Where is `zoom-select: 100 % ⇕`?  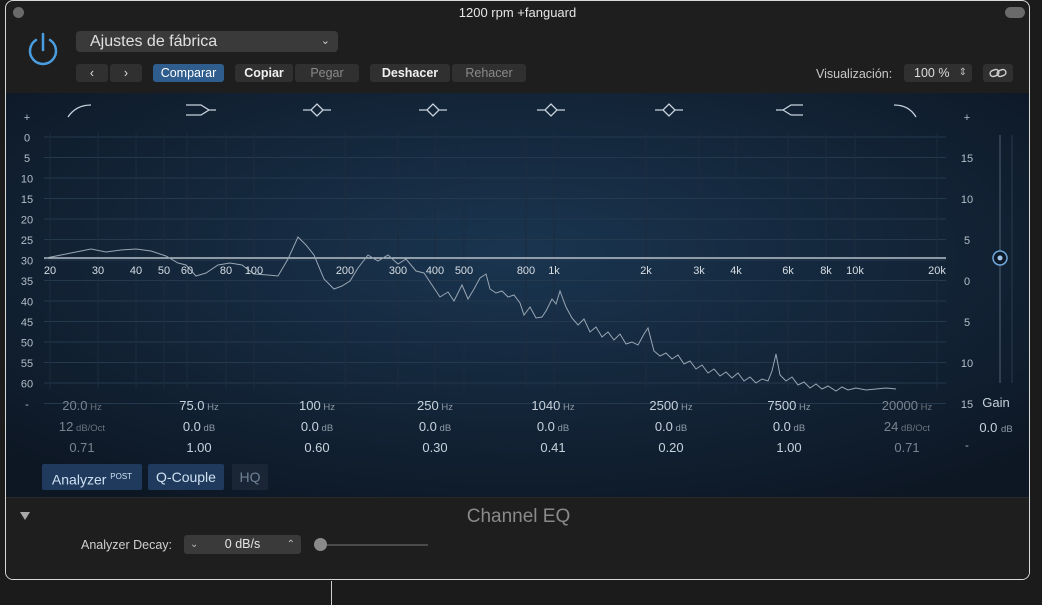
zoom-select: 100 % ⇕ is located at coordinates (938, 73).